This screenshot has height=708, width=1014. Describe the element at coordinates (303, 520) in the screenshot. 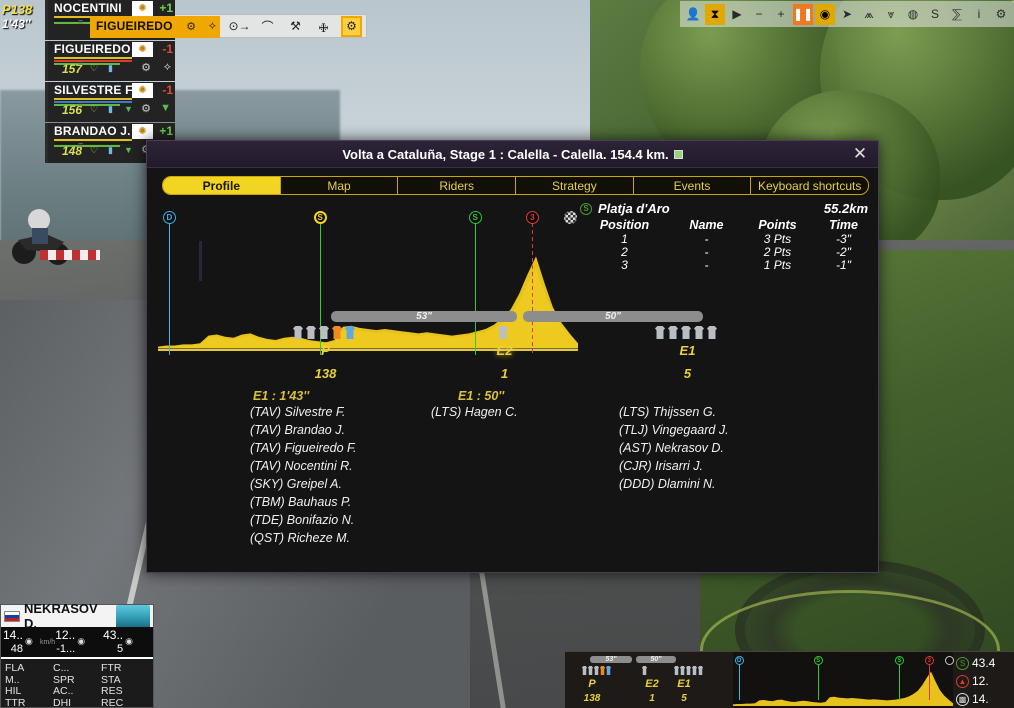

I see `list-item: (TDE) Bonifazio N.` at that location.